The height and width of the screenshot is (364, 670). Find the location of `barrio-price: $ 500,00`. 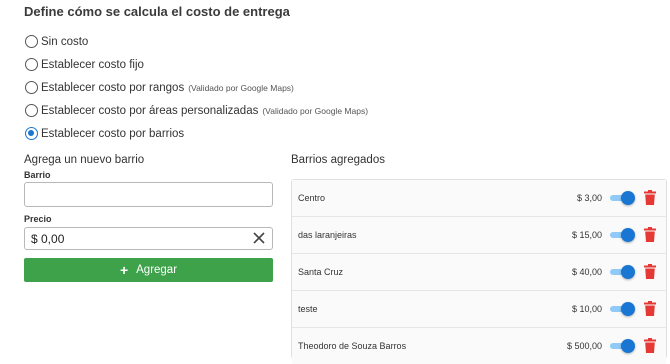

barrio-price: $ 500,00 is located at coordinates (584, 346).